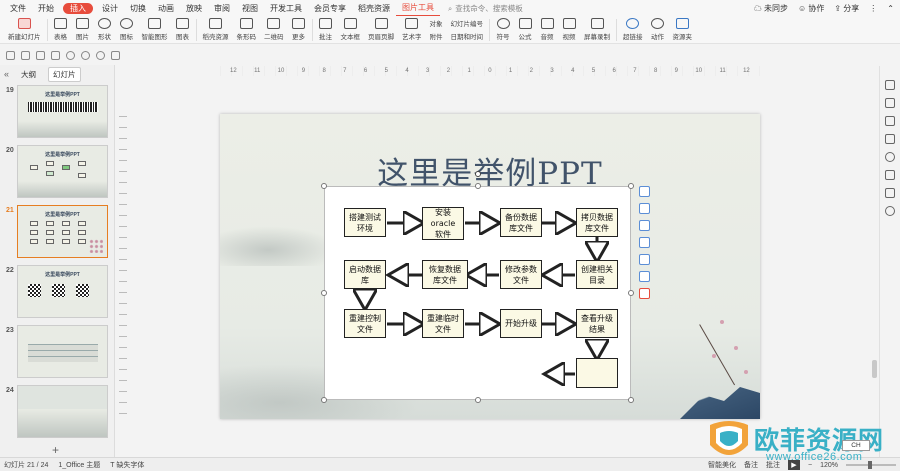  I want to click on qrcode-button: 二维码, so click(274, 29).